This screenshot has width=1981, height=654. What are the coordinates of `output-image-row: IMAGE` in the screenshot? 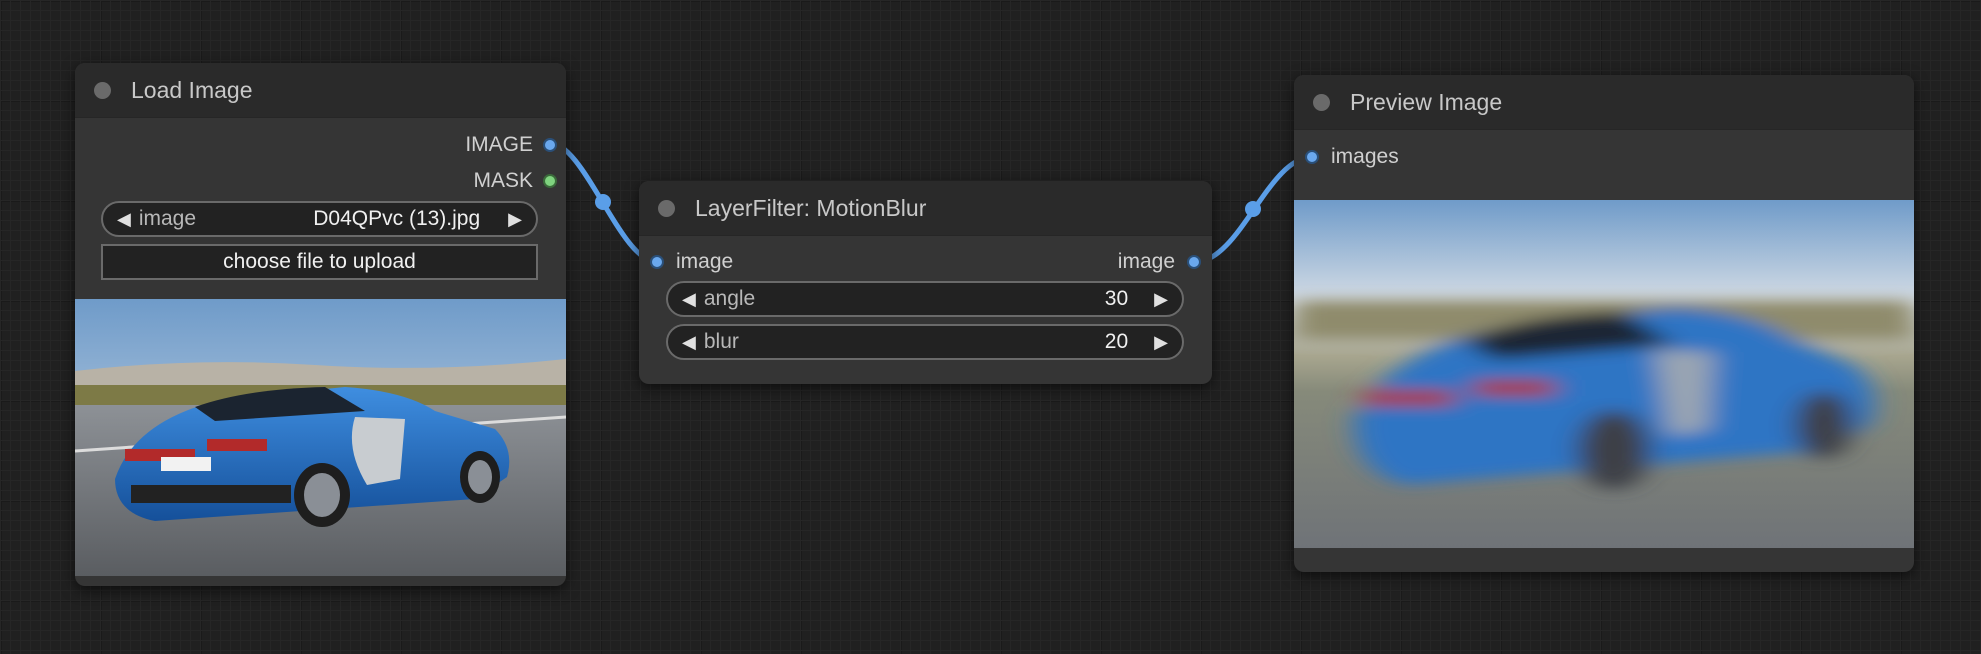 It's located at (511, 145).